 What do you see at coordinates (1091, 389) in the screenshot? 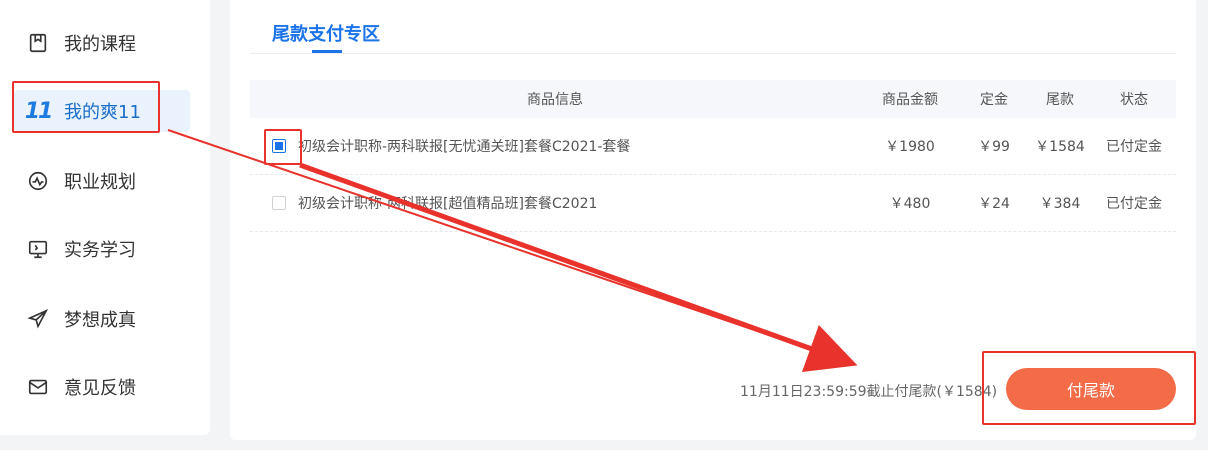
I see `pay-balance-button: 付尾款` at bounding box center [1091, 389].